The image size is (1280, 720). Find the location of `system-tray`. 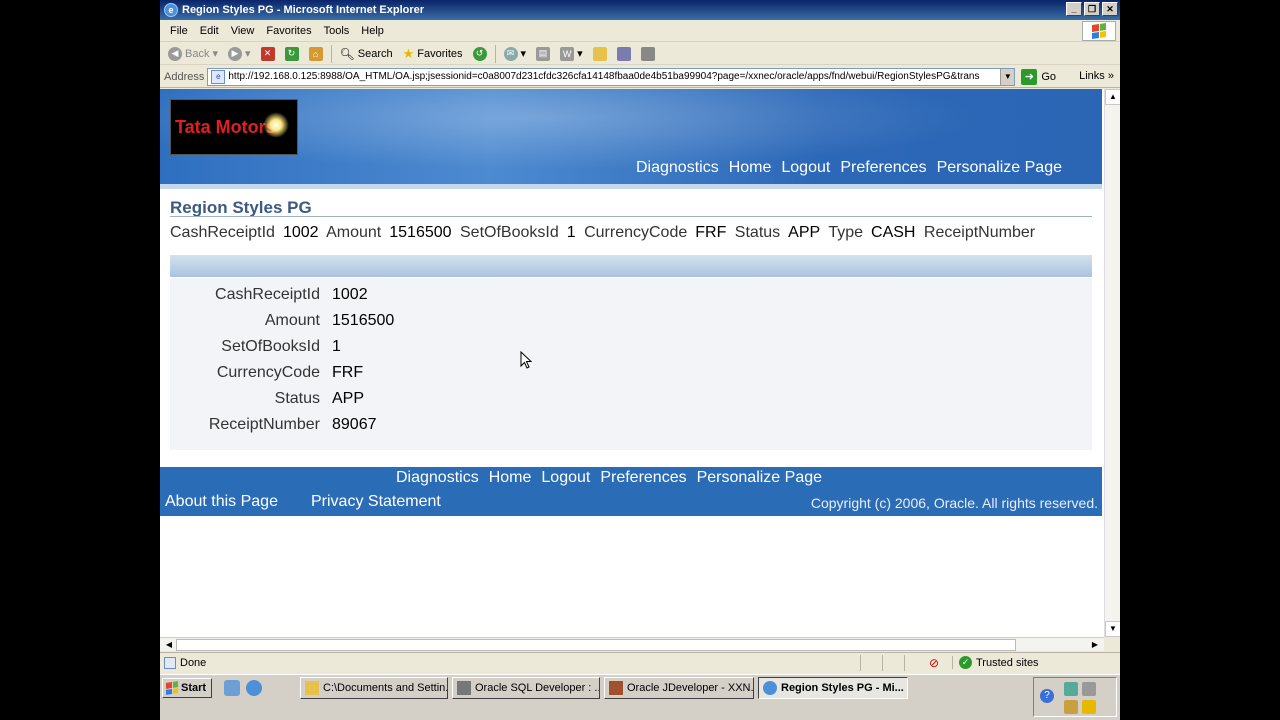

system-tray is located at coordinates (1075, 697).